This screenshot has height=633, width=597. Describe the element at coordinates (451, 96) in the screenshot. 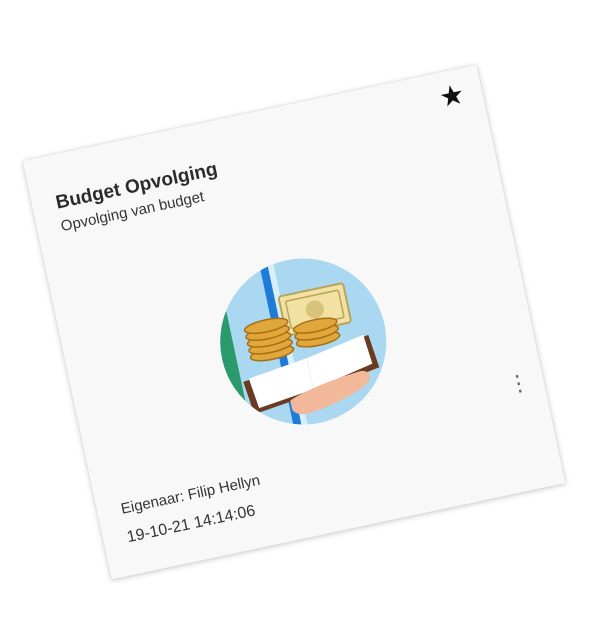

I see `star-icon: ★` at that location.